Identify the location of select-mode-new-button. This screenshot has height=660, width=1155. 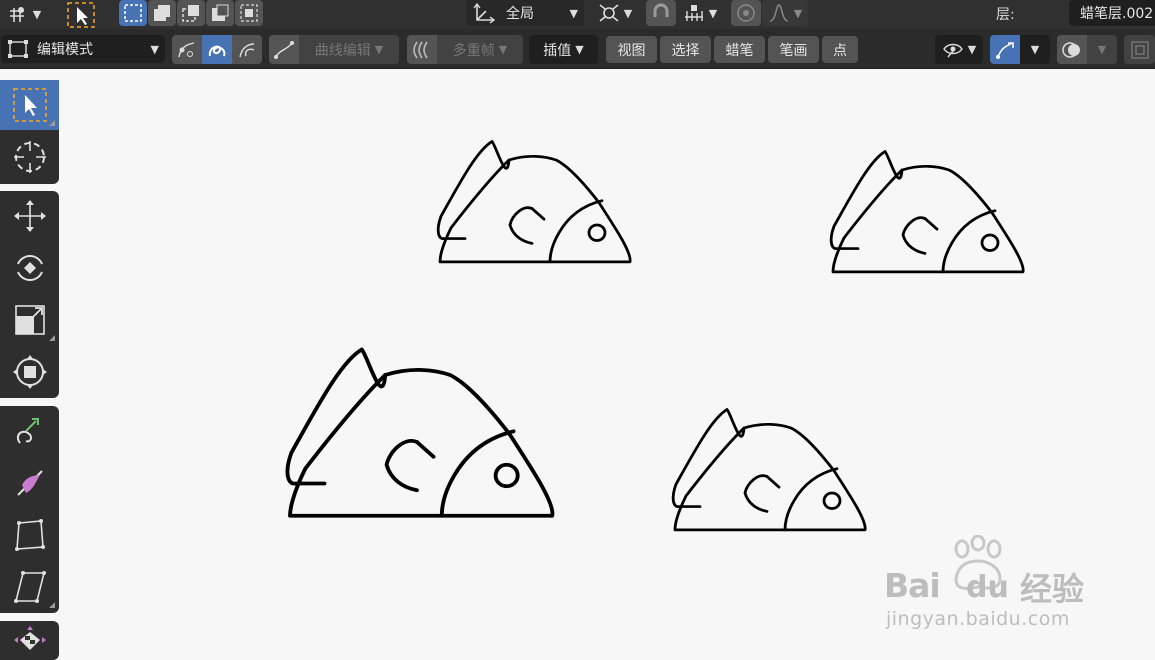
(133, 13).